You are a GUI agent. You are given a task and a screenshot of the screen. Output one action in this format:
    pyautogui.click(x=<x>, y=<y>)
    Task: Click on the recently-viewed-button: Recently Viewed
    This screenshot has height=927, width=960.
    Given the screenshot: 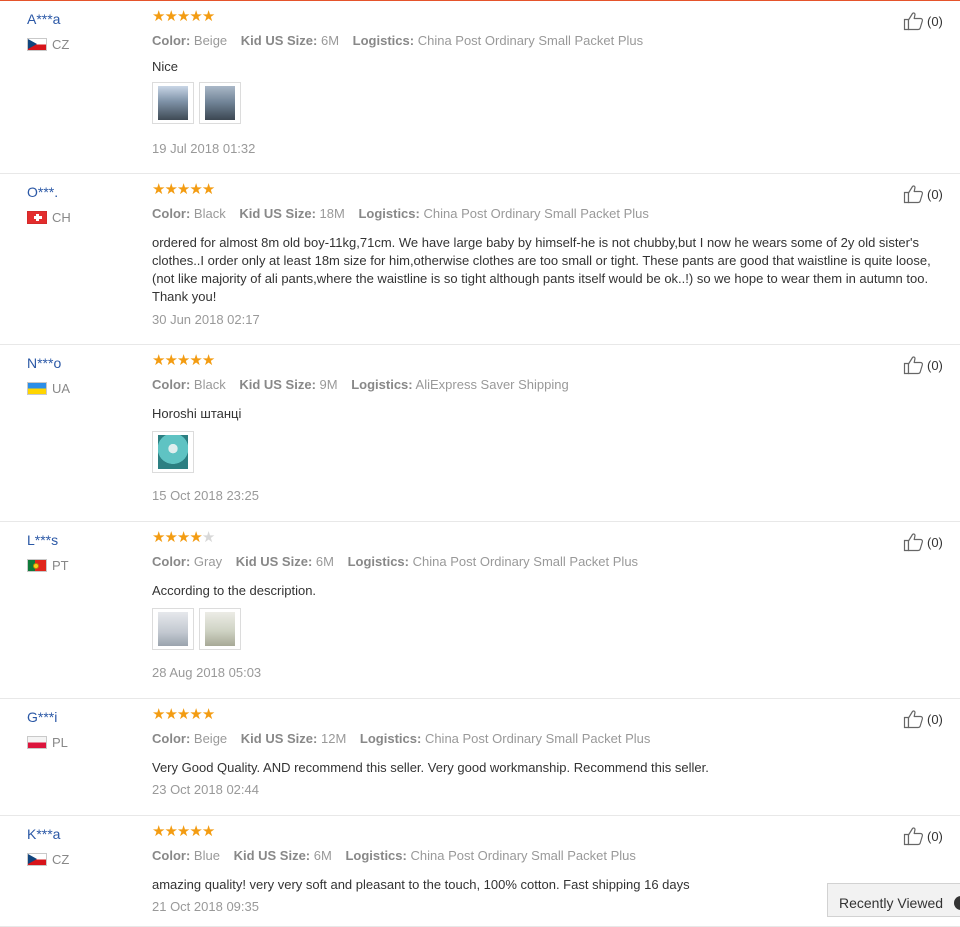 What is the action you would take?
    pyautogui.click(x=893, y=900)
    